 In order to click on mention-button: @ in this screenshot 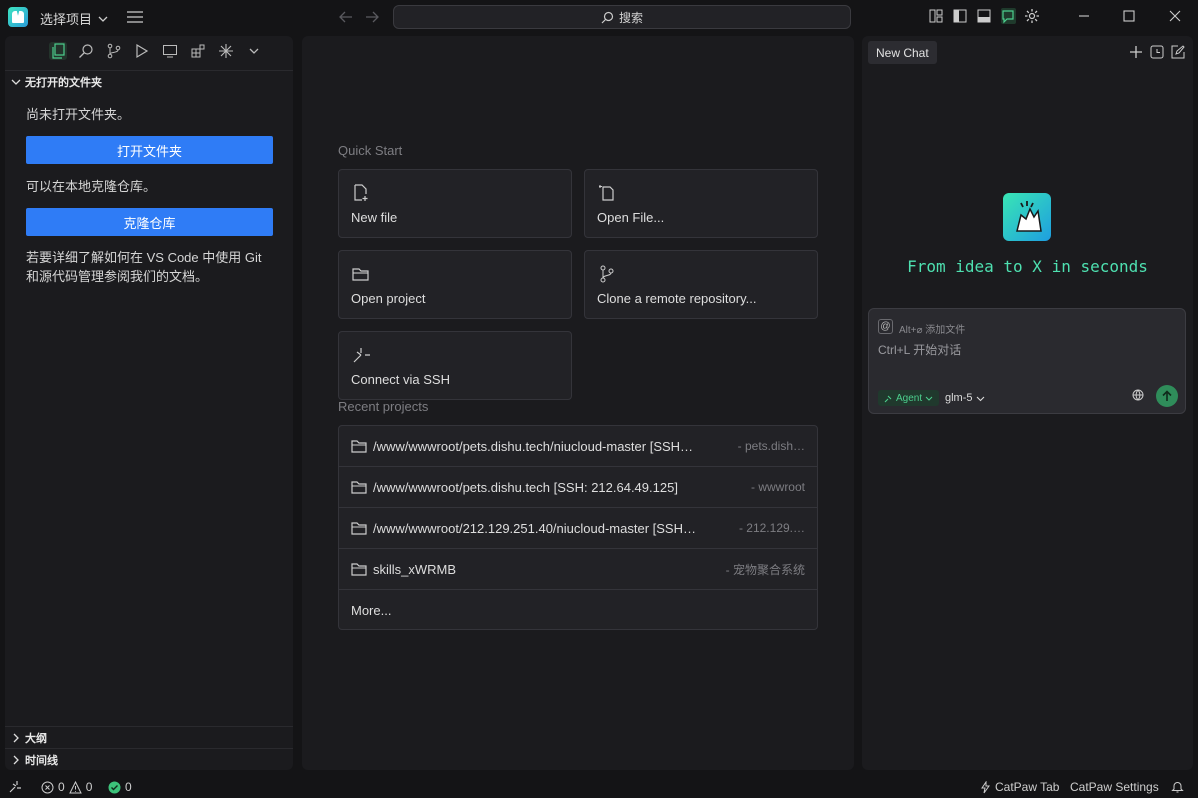, I will do `click(885, 326)`.